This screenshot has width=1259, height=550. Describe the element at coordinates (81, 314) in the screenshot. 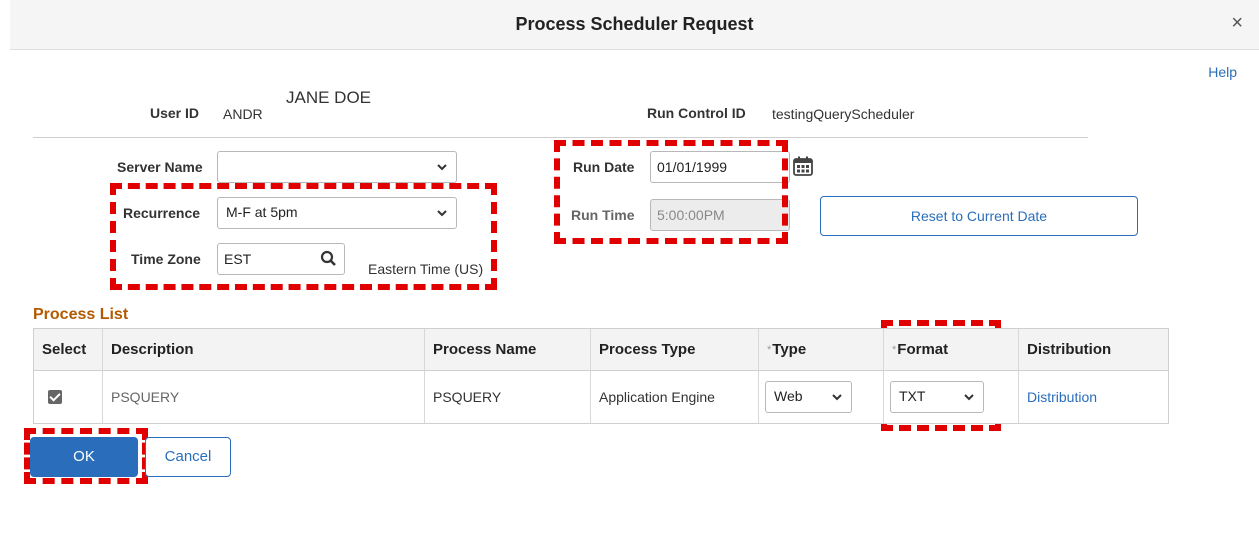

I see `process-list-title: Process List` at that location.